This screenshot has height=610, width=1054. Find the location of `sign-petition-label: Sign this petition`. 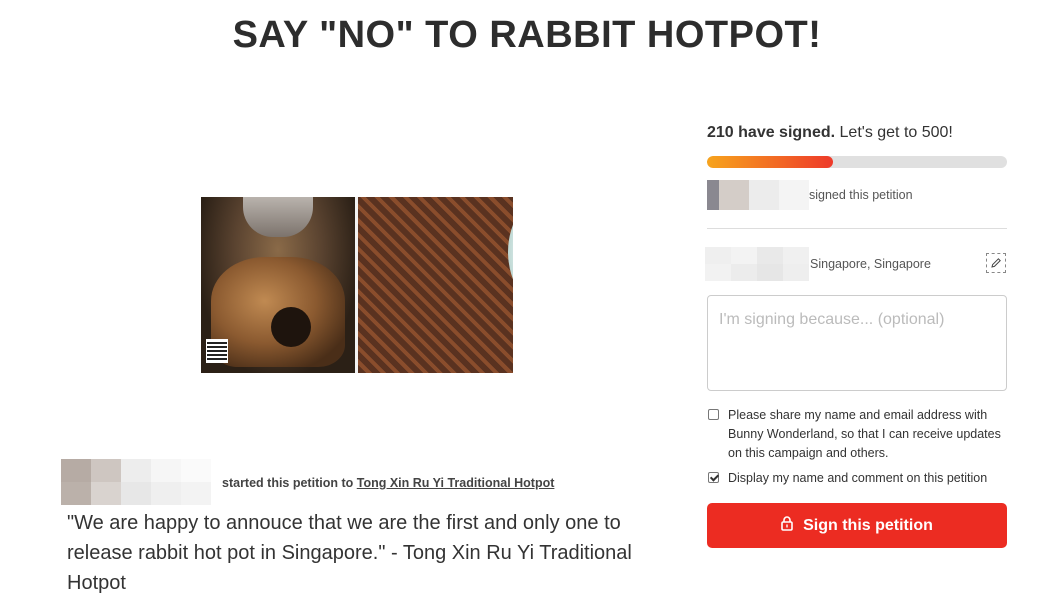

sign-petition-label: Sign this petition is located at coordinates (868, 525).